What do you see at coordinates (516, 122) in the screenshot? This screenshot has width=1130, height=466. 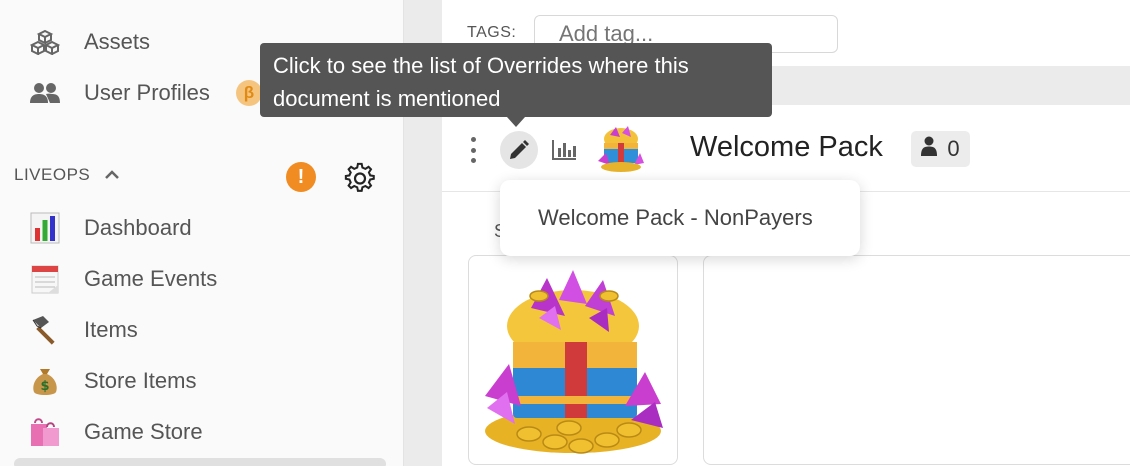 I see `tooltip-arrow` at bounding box center [516, 122].